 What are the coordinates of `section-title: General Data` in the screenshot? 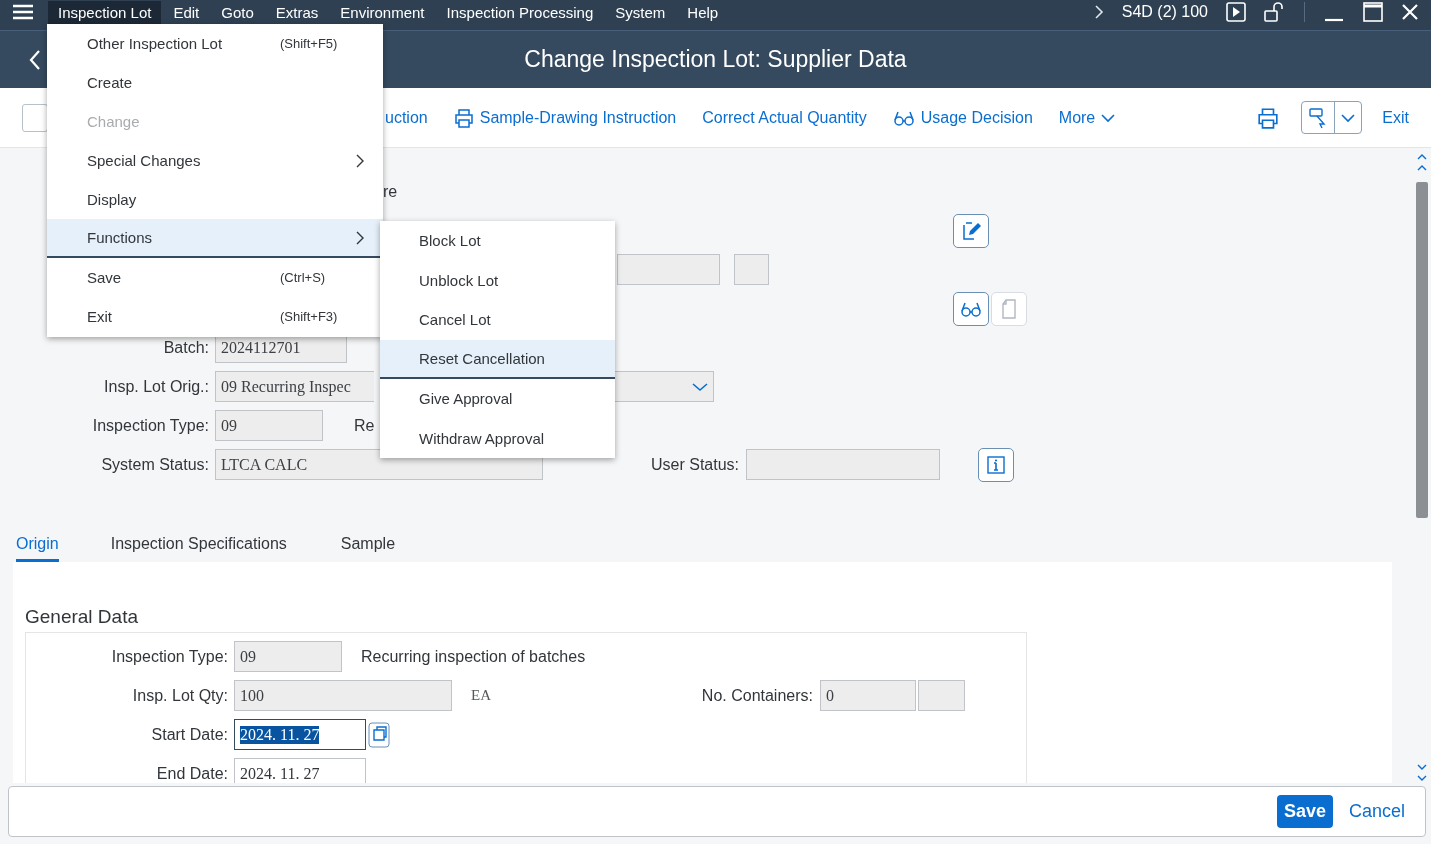 It's located at (82, 617).